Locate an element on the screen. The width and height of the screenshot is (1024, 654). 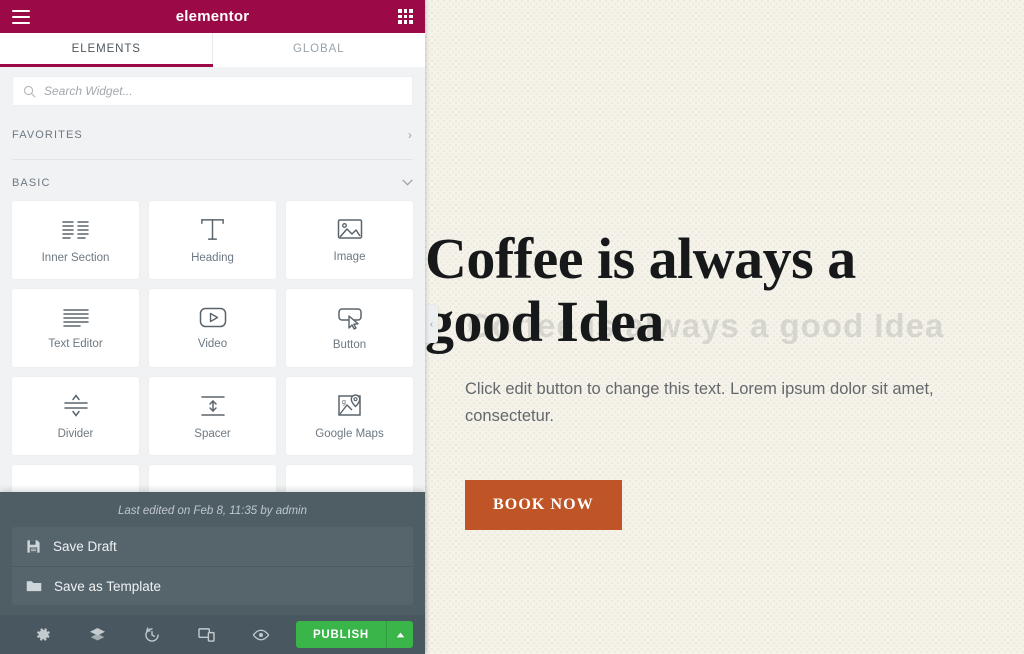
editor-bottom-bar: PUBLISH is located at coordinates (212, 634).